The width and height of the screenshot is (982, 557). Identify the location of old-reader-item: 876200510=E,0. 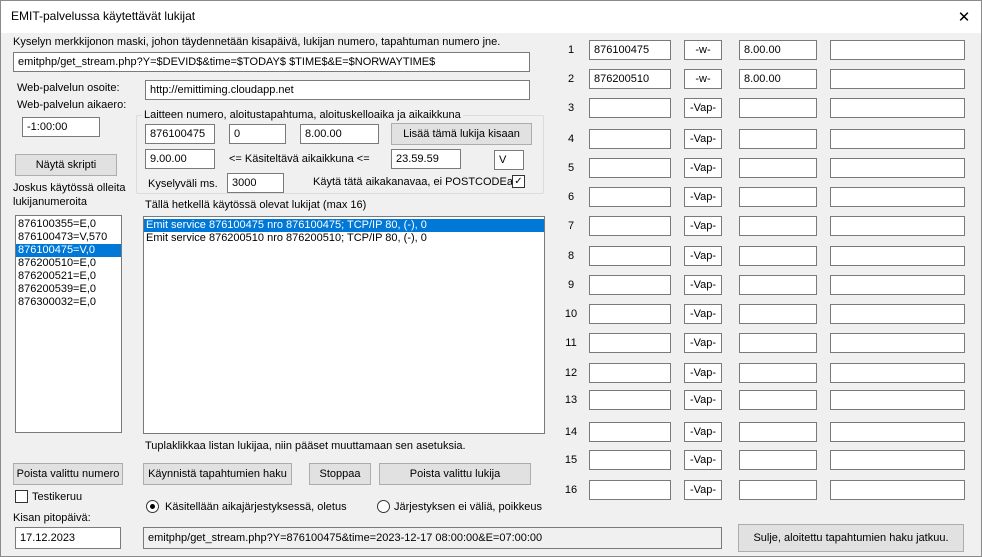
(68, 263).